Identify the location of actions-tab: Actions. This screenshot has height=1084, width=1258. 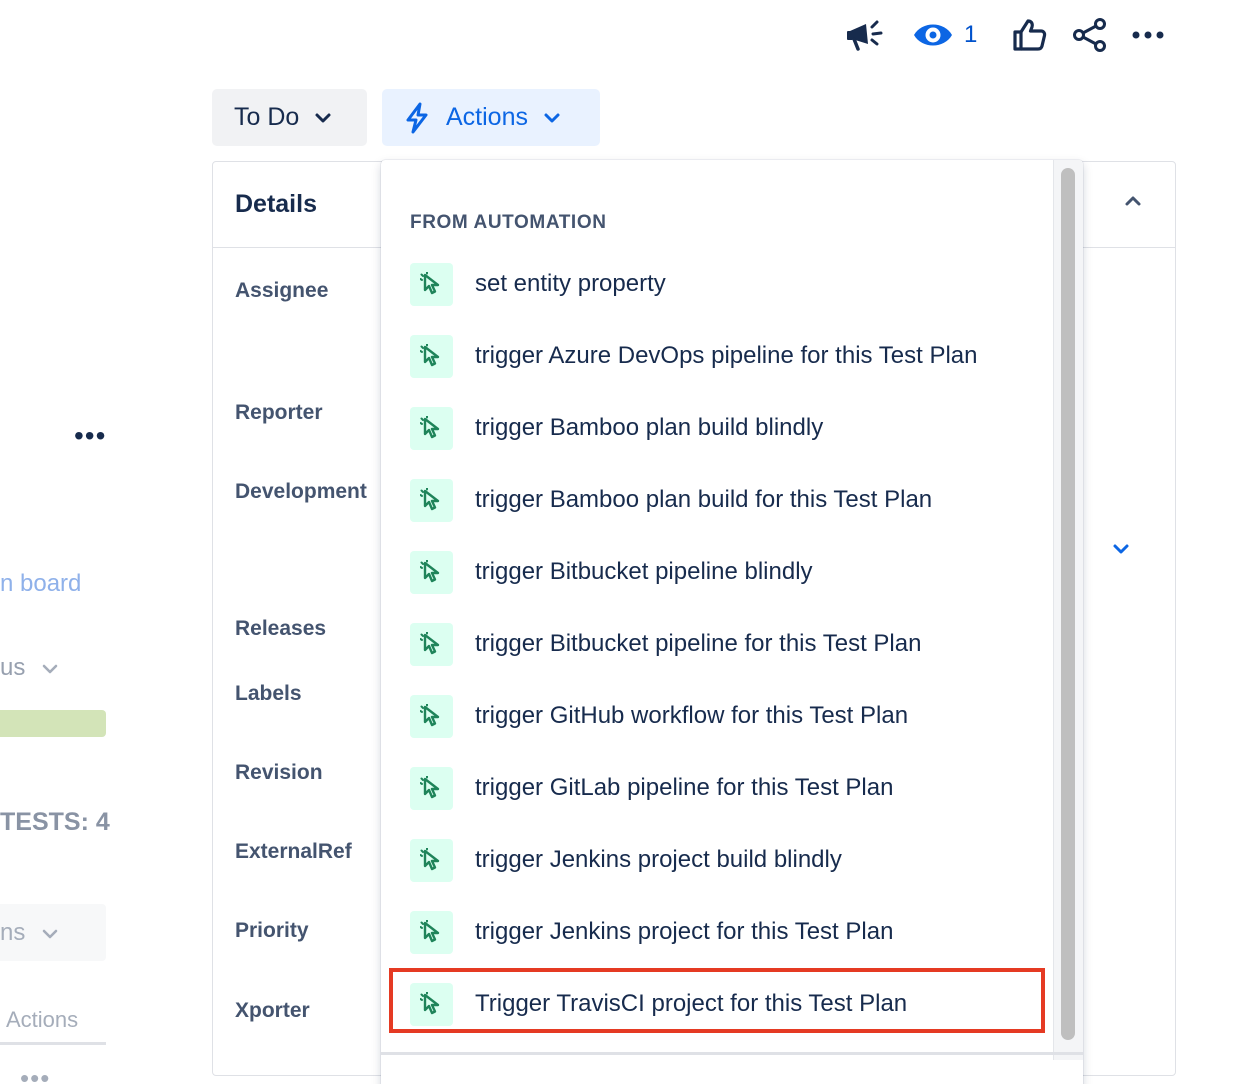
(42, 1020).